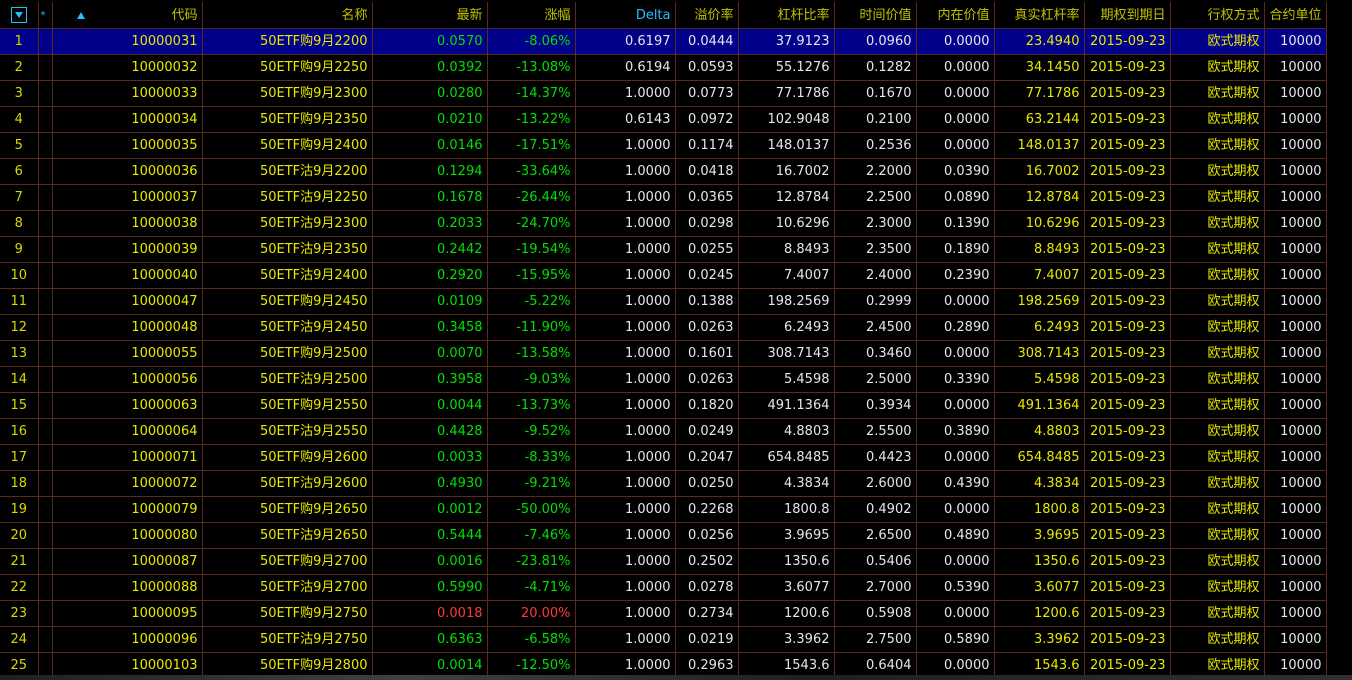 The image size is (1352, 680). I want to click on leverage-cell: 16.7002, so click(786, 171).